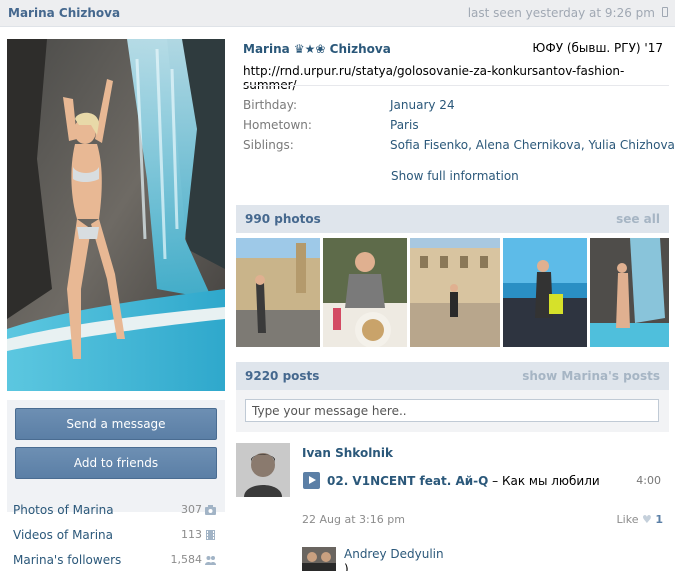 The image size is (675, 571). Describe the element at coordinates (210, 535) in the screenshot. I see `film-icon` at that location.